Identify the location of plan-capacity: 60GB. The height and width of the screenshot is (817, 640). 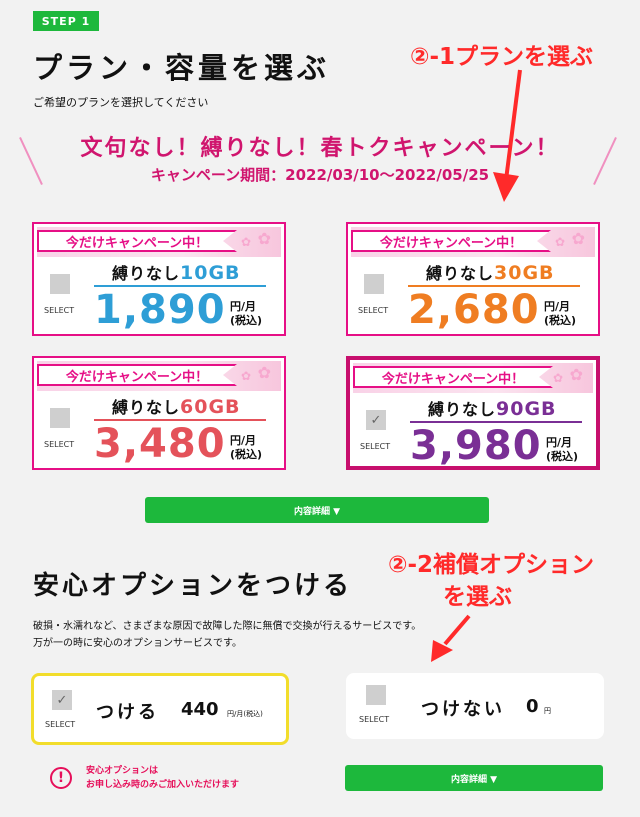
(210, 407).